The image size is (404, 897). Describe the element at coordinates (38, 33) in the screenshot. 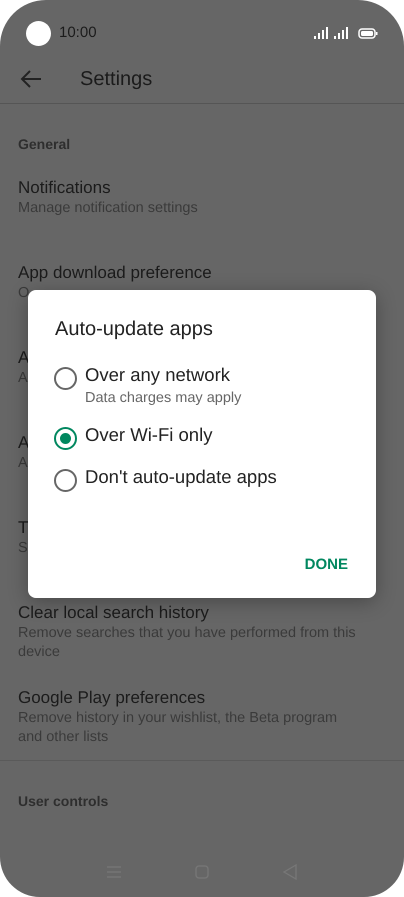

I see `camera-hole` at that location.